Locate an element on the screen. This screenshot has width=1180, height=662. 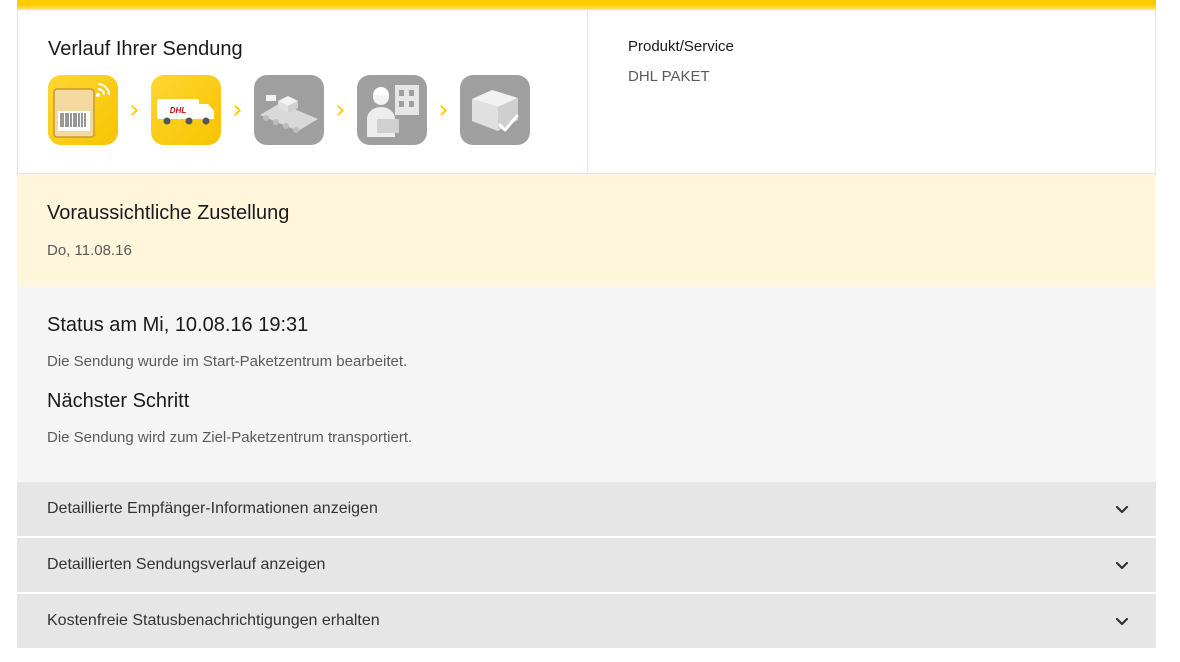
step-barcode-parcel is located at coordinates (83, 110).